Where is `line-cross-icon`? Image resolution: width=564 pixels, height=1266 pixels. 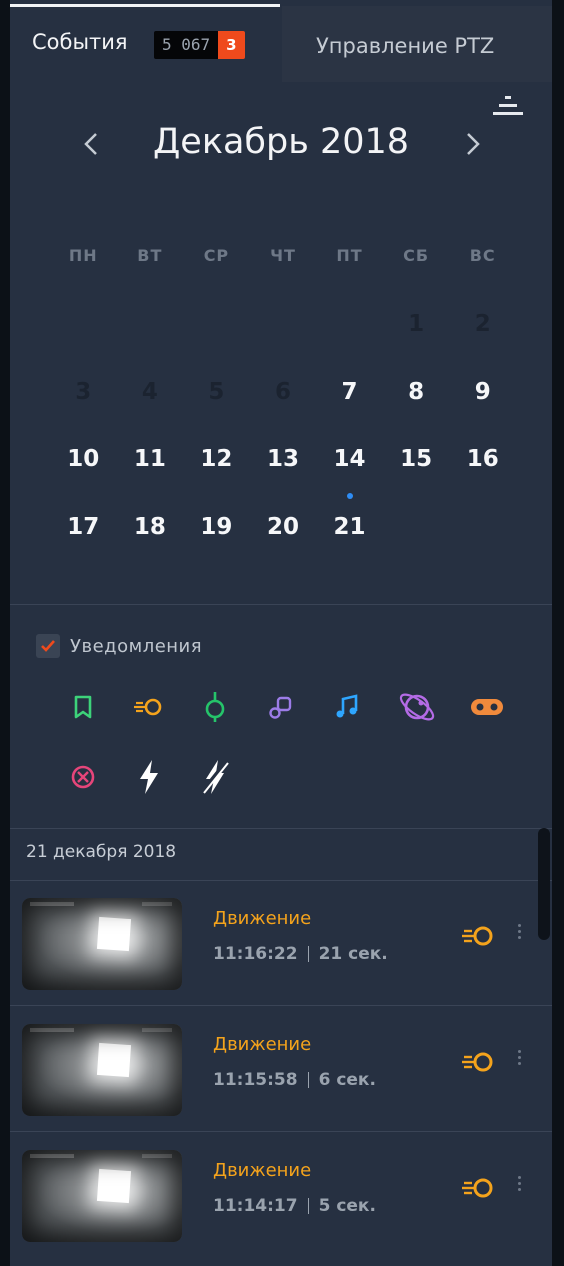 line-cross-icon is located at coordinates (215, 707).